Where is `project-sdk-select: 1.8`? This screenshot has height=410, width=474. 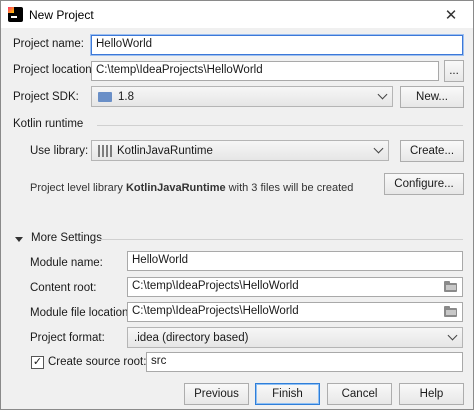
project-sdk-select: 1.8 is located at coordinates (242, 96).